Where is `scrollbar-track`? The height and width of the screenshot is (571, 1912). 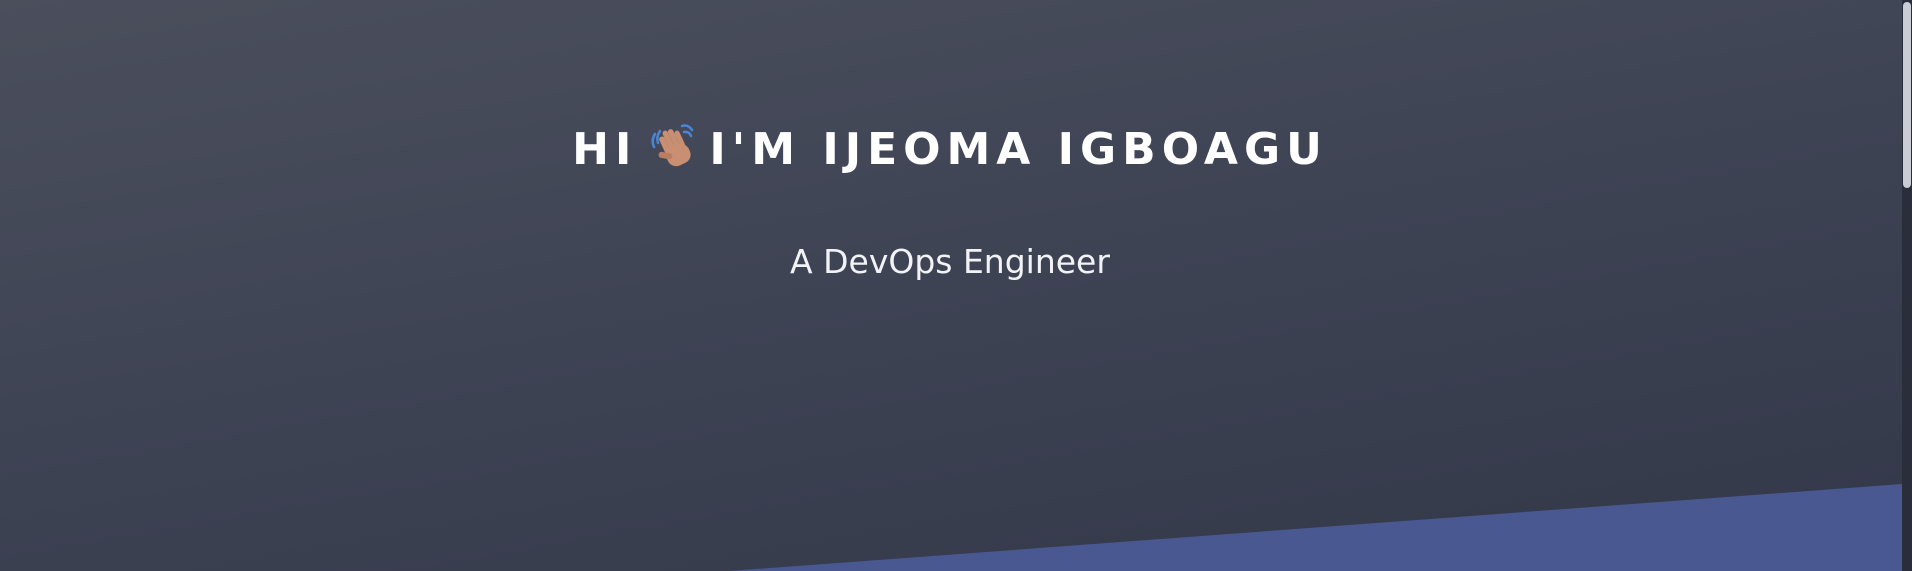 scrollbar-track is located at coordinates (1907, 285).